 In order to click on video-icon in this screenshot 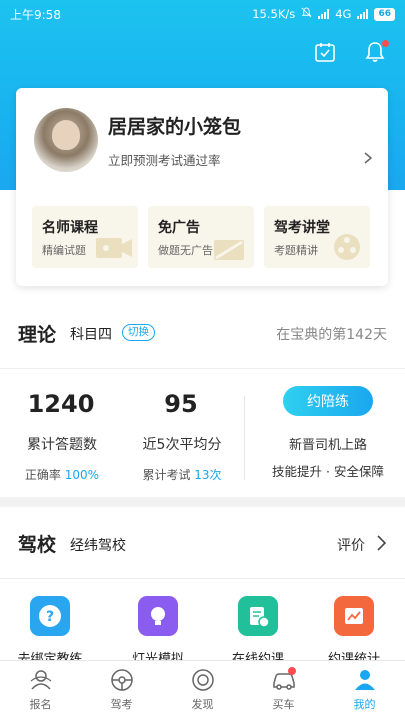, I will do `click(114, 249)`.